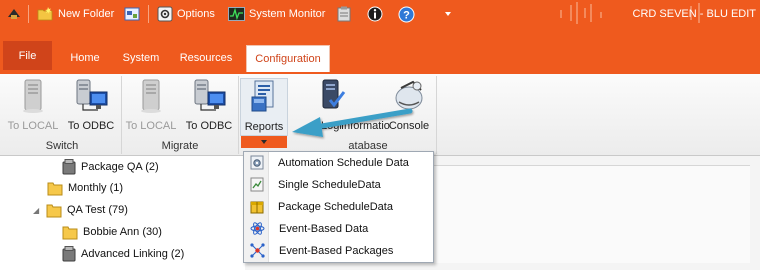 The image size is (767, 277). I want to click on new-folder-label: New Folder, so click(86, 14).